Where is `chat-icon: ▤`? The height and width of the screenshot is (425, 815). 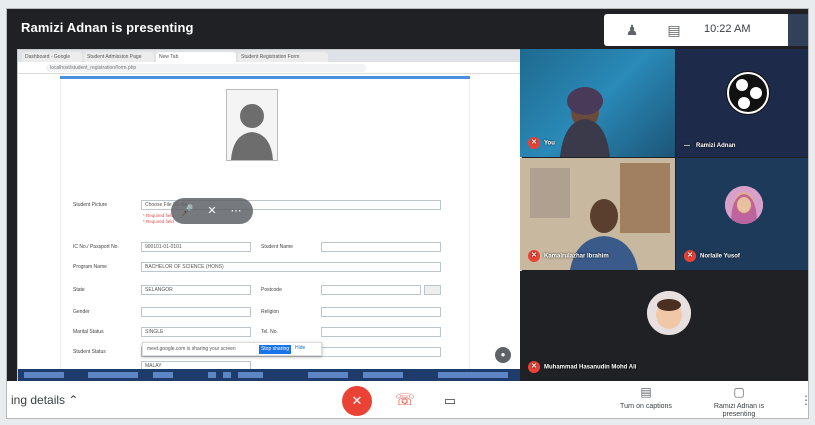
chat-icon: ▤ is located at coordinates (674, 30).